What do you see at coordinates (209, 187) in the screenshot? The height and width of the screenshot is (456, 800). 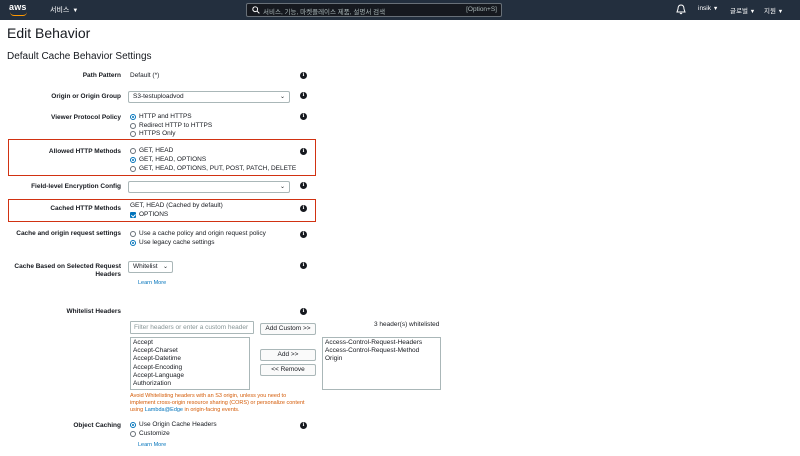 I see `field-encryption-select: ⌄` at bounding box center [209, 187].